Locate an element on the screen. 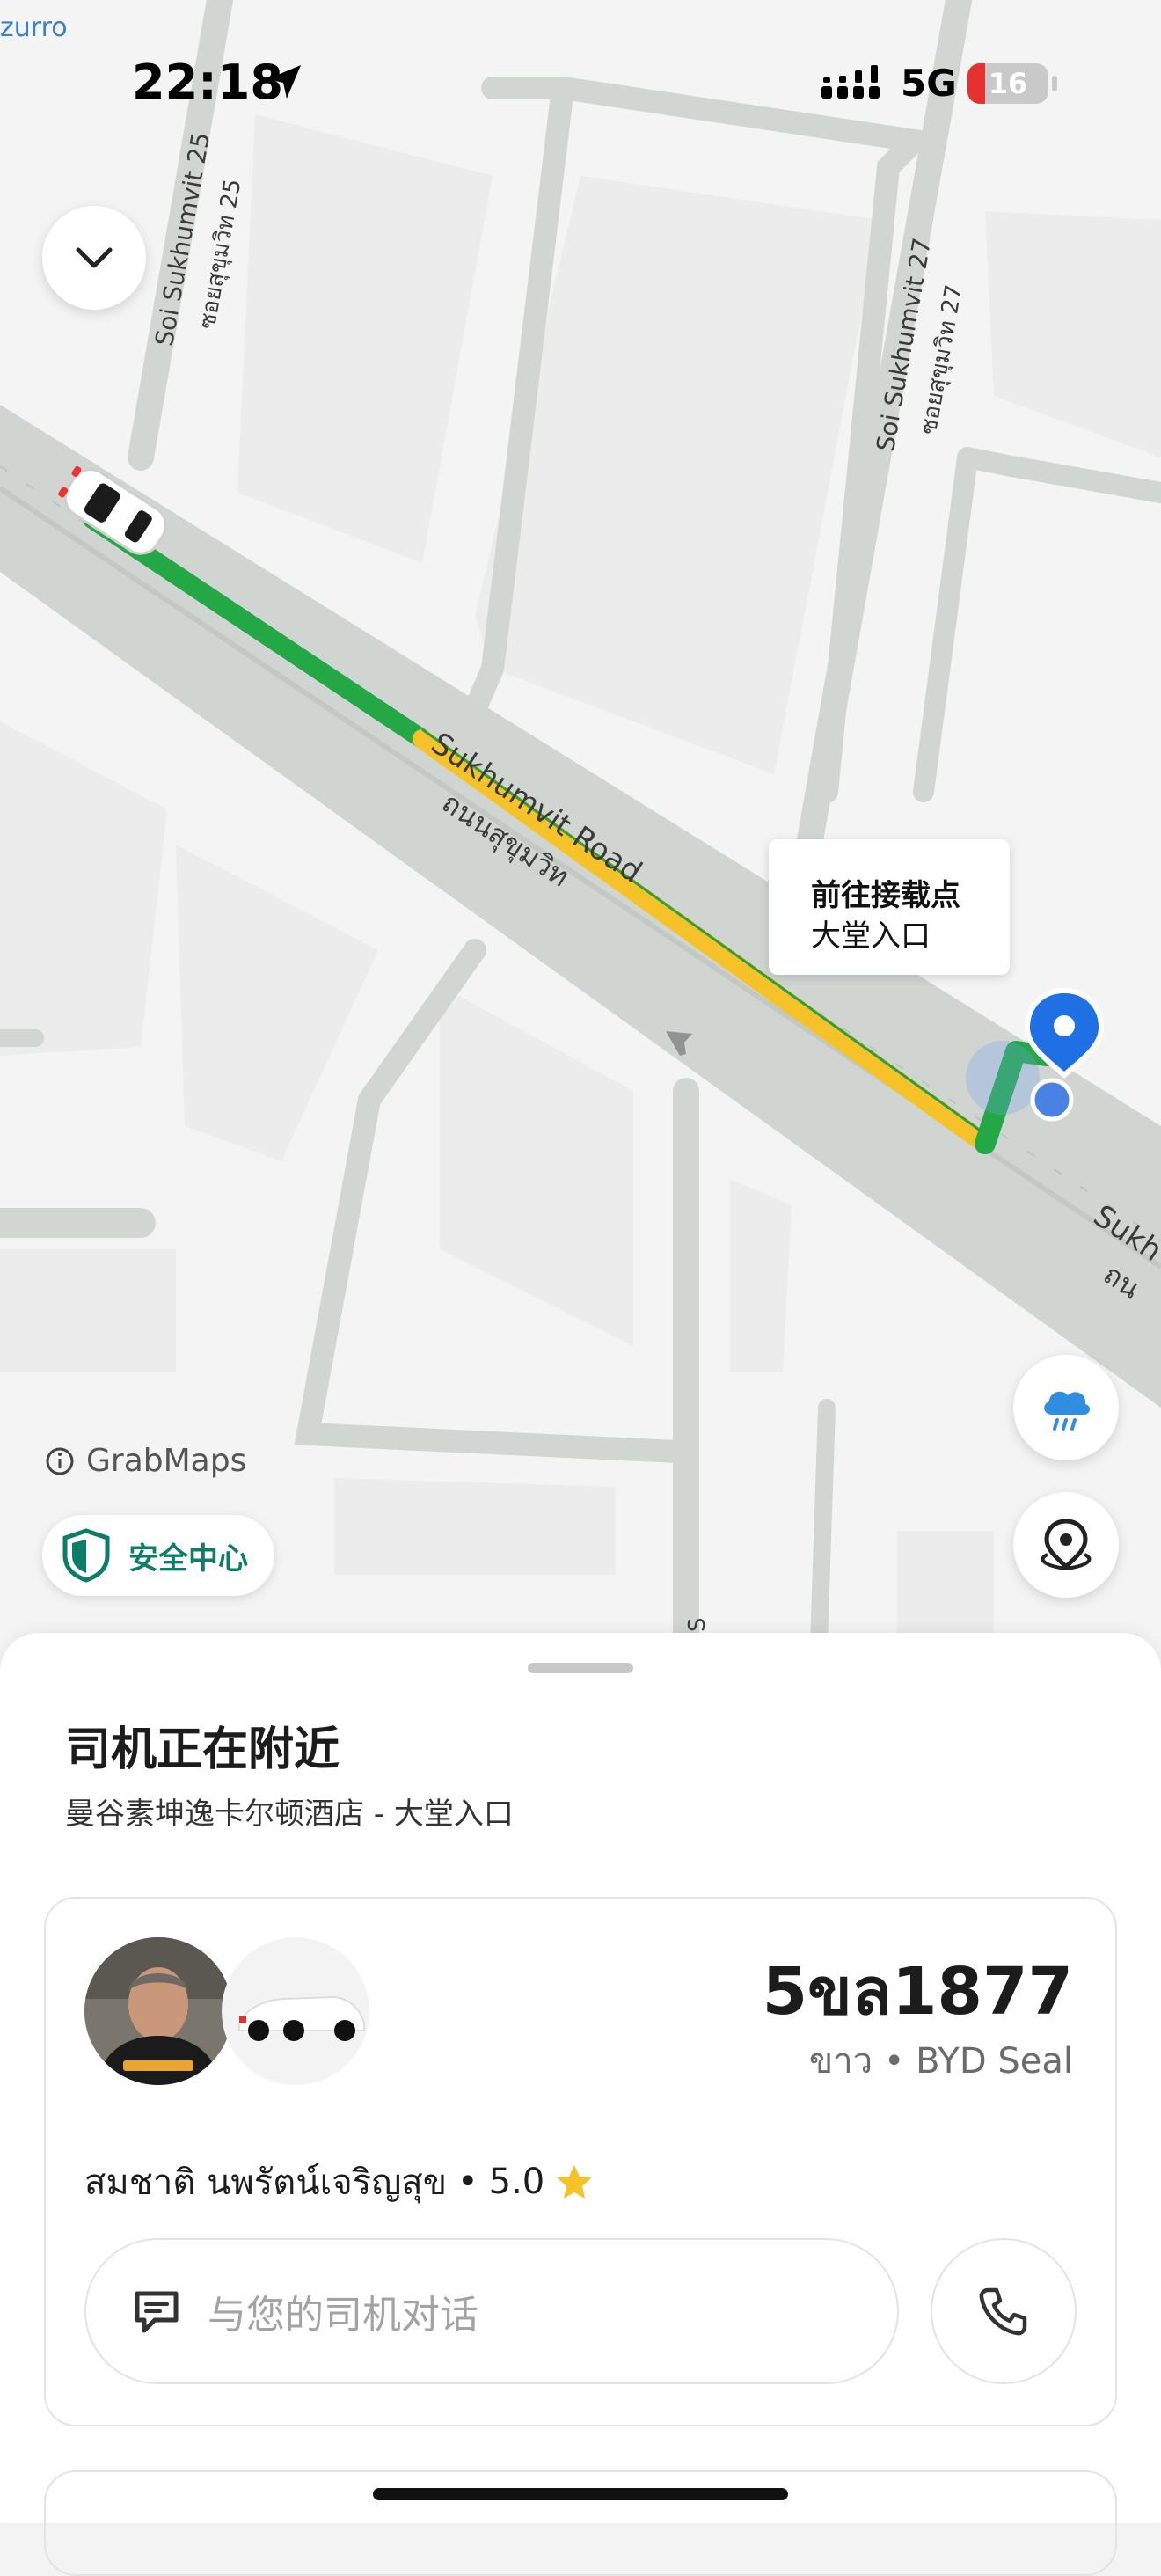  street-label-bottom-edge: S is located at coordinates (697, 1624).